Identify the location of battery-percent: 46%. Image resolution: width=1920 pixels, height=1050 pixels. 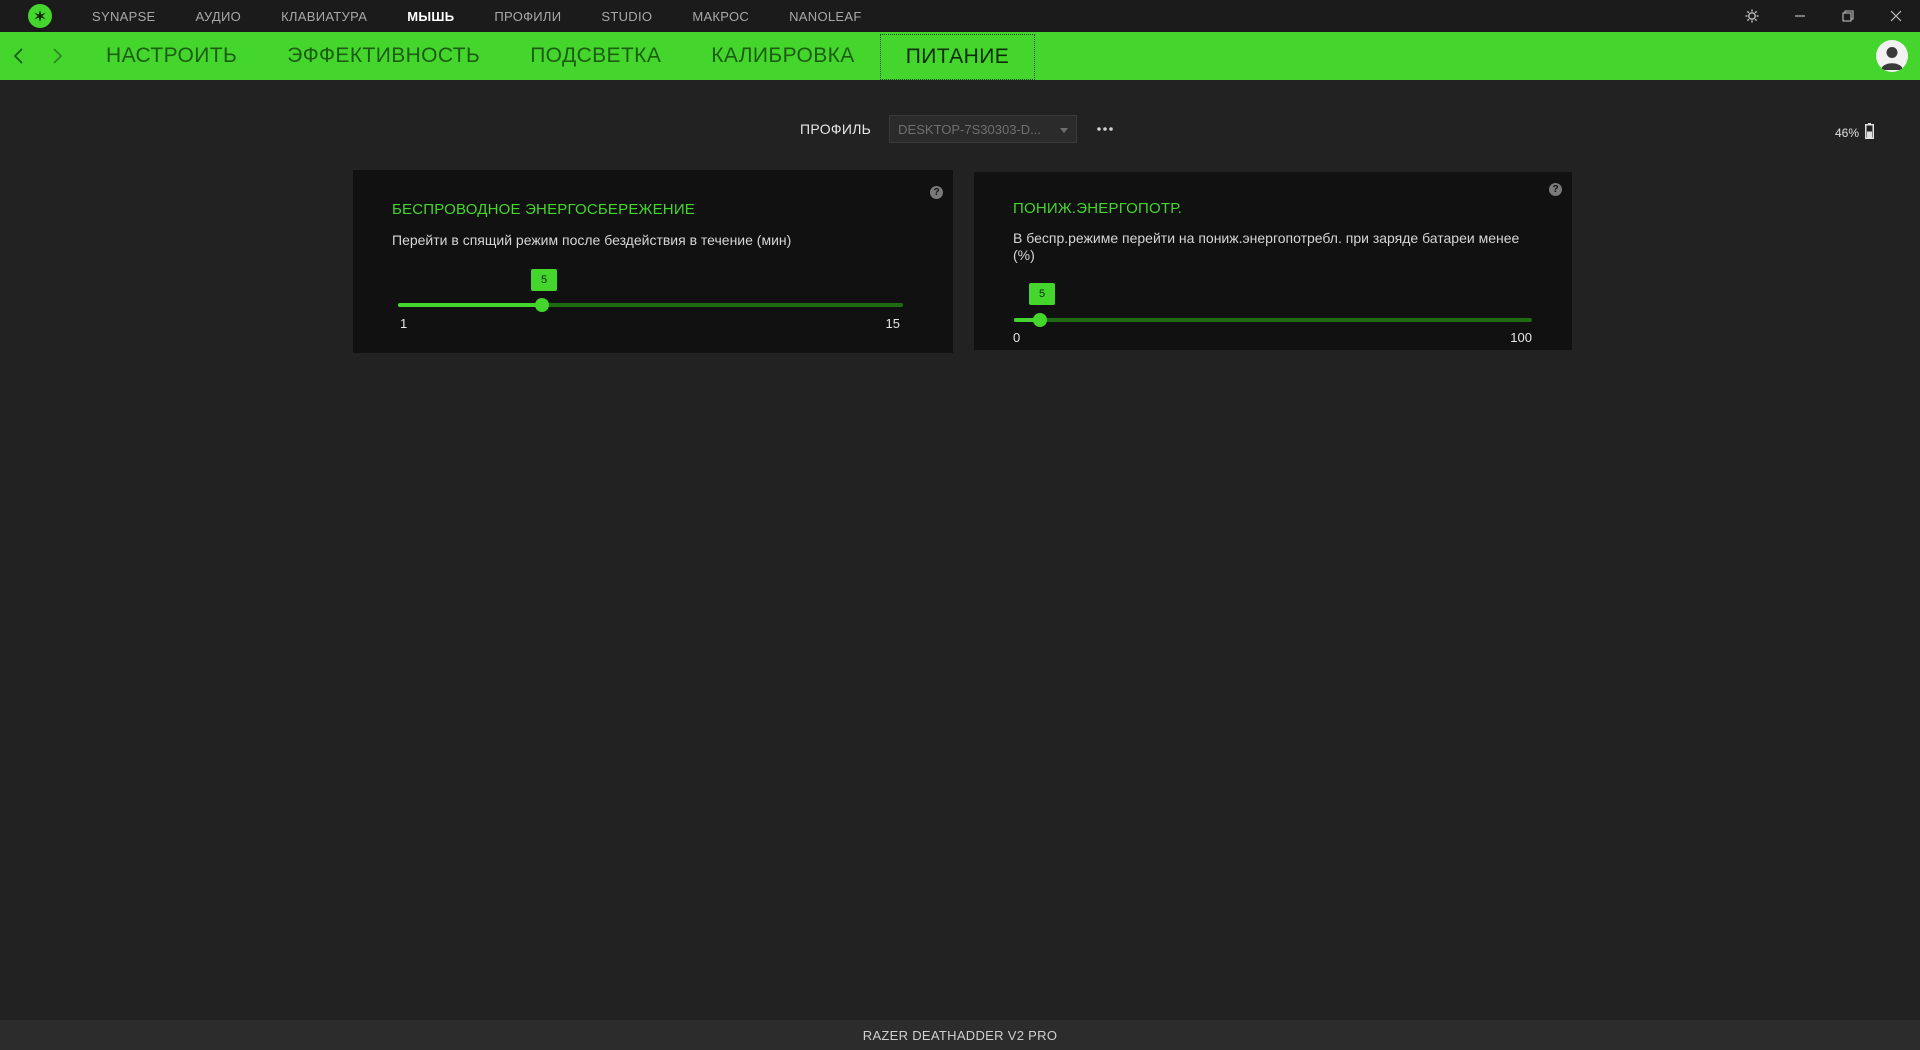
(1846, 132).